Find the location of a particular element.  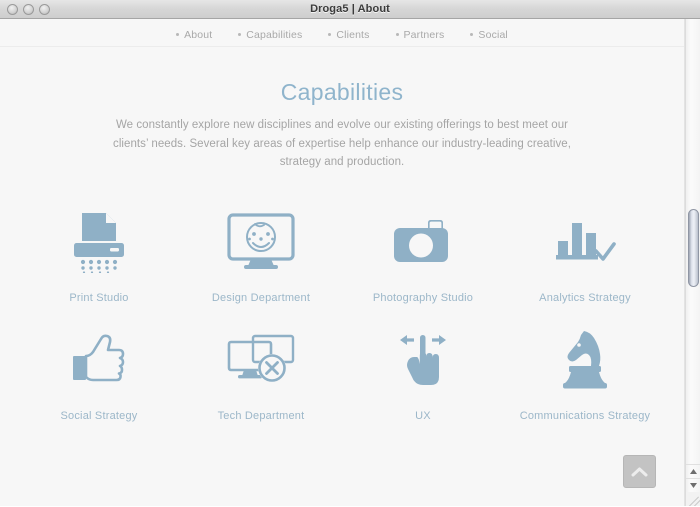

nav-item-label: Capabilities is located at coordinates (274, 34).